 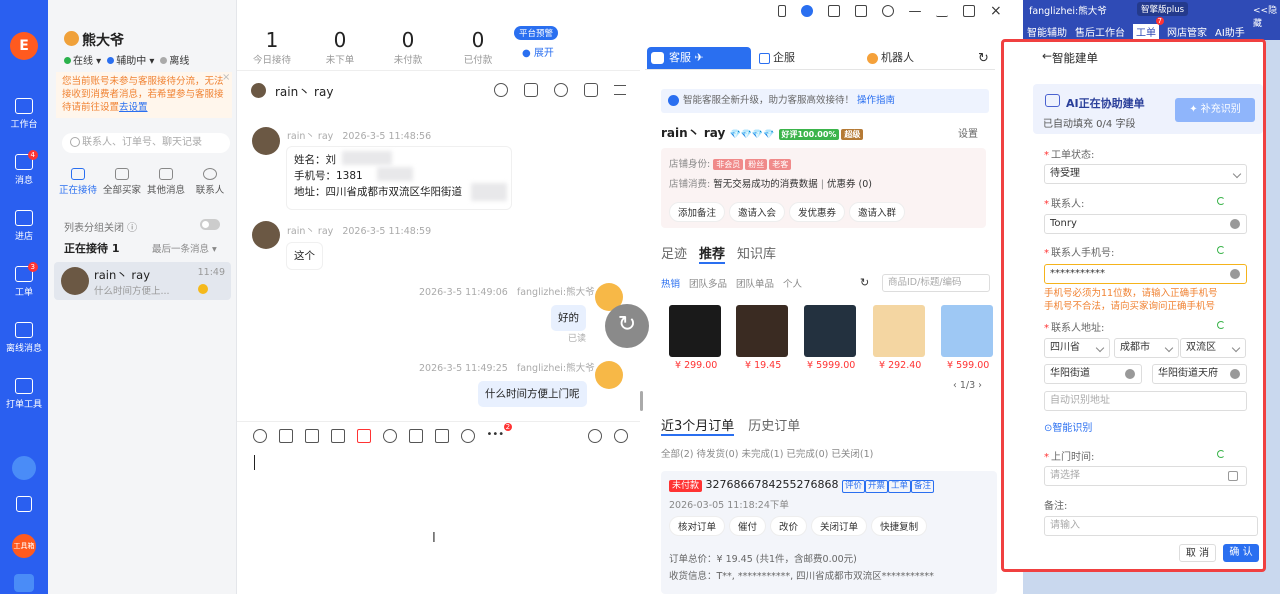 I want to click on scissors-icon, so click(x=285, y=436).